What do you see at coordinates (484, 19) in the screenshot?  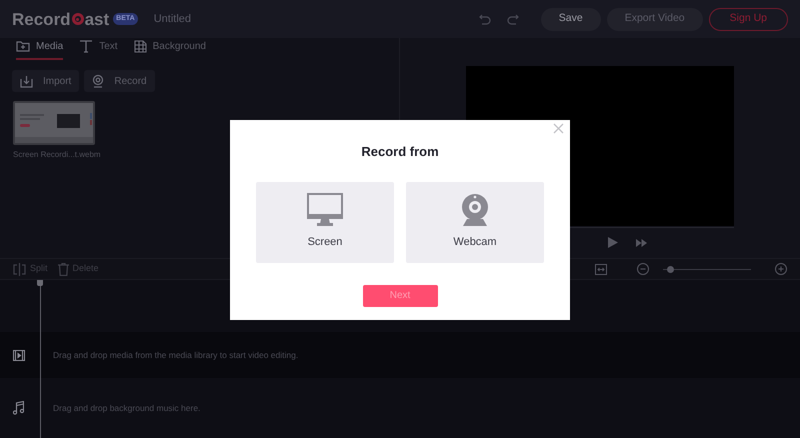 I see `undo-icon` at bounding box center [484, 19].